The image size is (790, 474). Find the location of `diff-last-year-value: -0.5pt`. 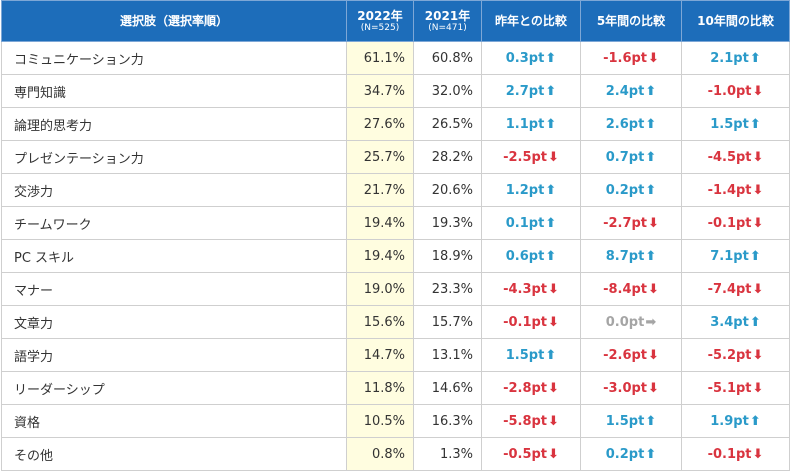

diff-last-year-value: -0.5pt is located at coordinates (525, 454).